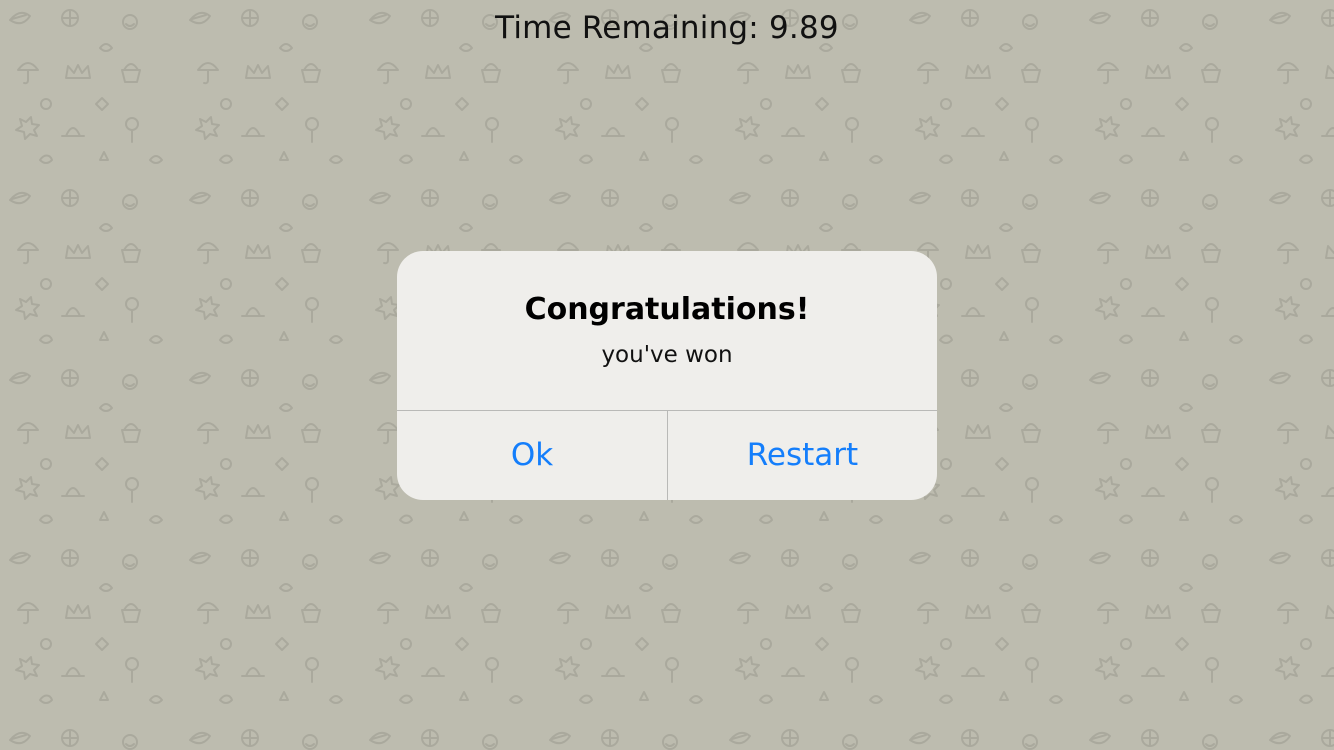 Image resolution: width=1334 pixels, height=750 pixels. Describe the element at coordinates (532, 455) in the screenshot. I see `ok-button: Ok` at that location.